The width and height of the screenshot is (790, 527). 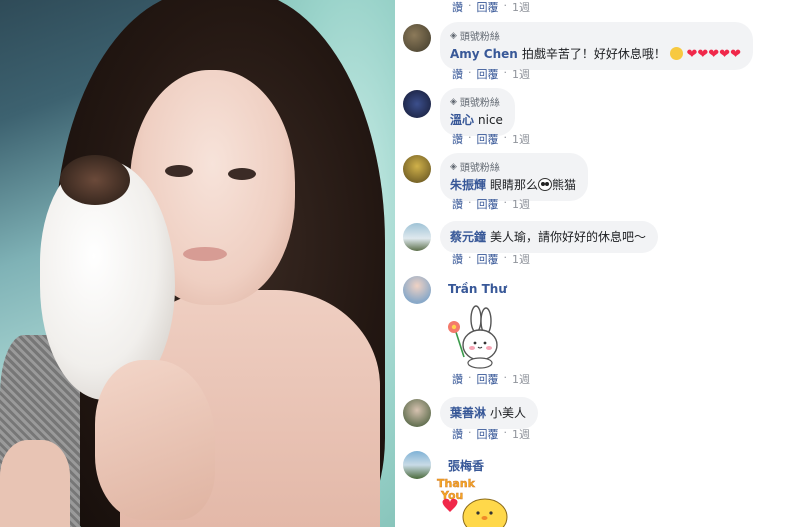 What do you see at coordinates (484, 54) in the screenshot?
I see `commenter-name: Amy Chen` at bounding box center [484, 54].